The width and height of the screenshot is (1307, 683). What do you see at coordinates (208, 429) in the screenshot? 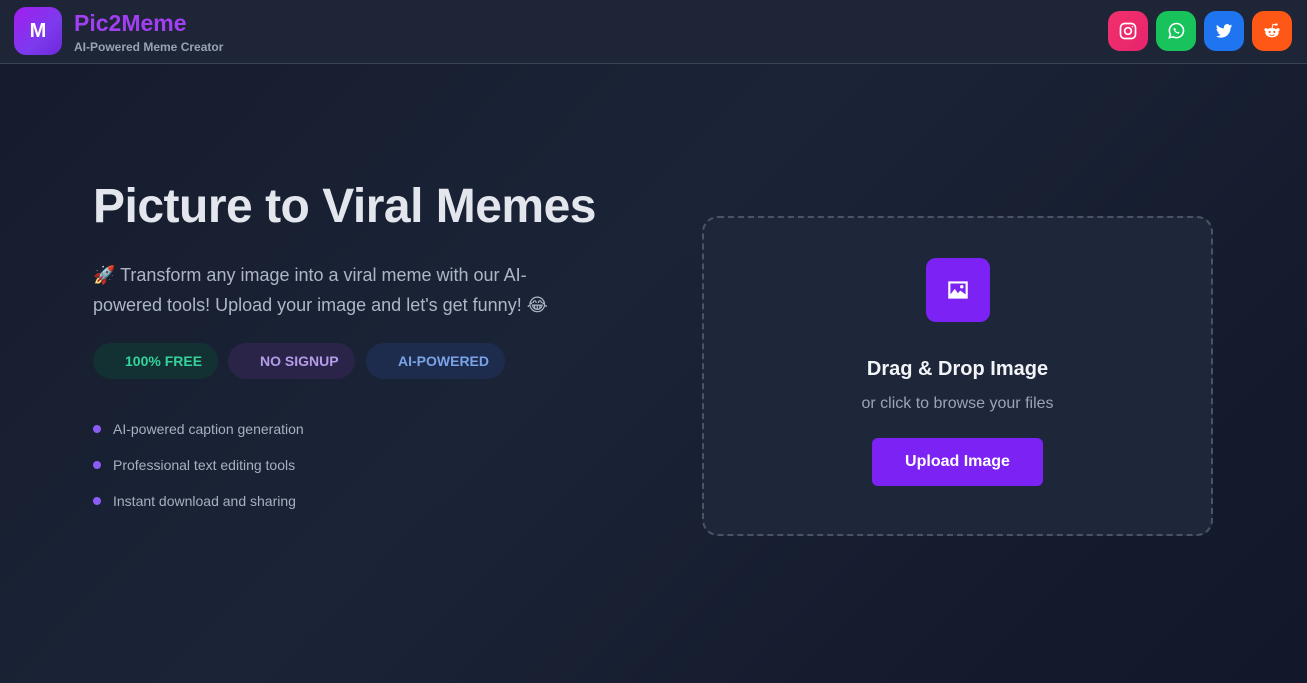
I see `feature-text: AI-powered caption generation` at bounding box center [208, 429].